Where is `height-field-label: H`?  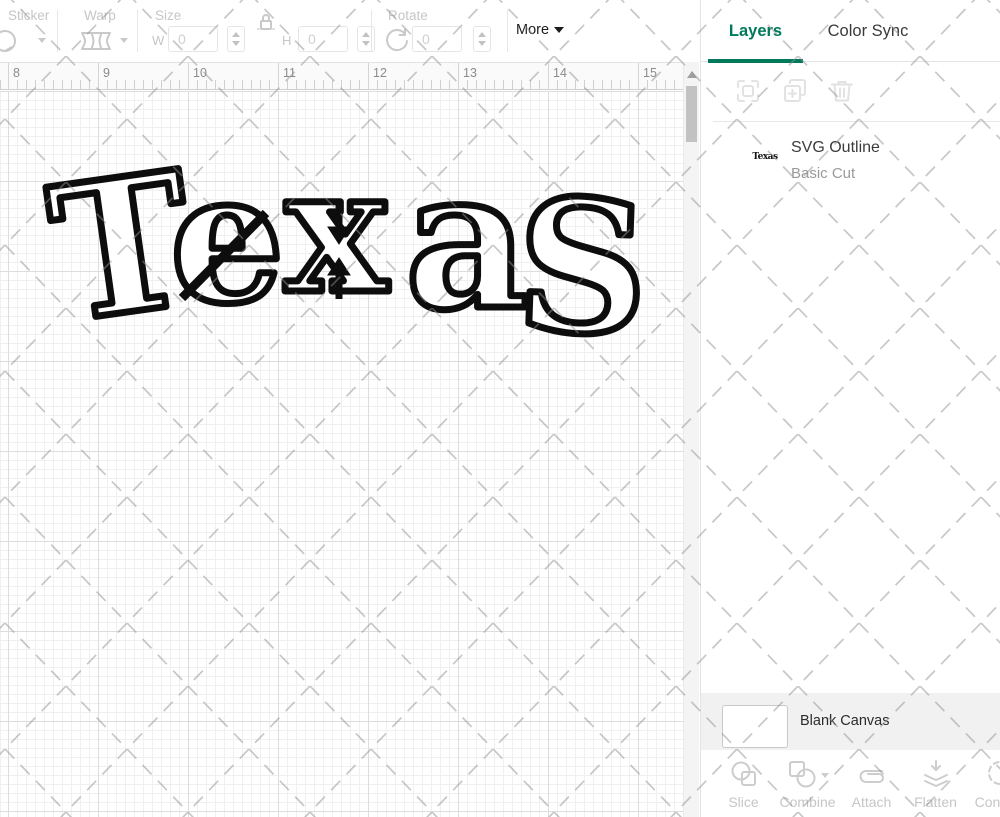
height-field-label: H is located at coordinates (287, 40).